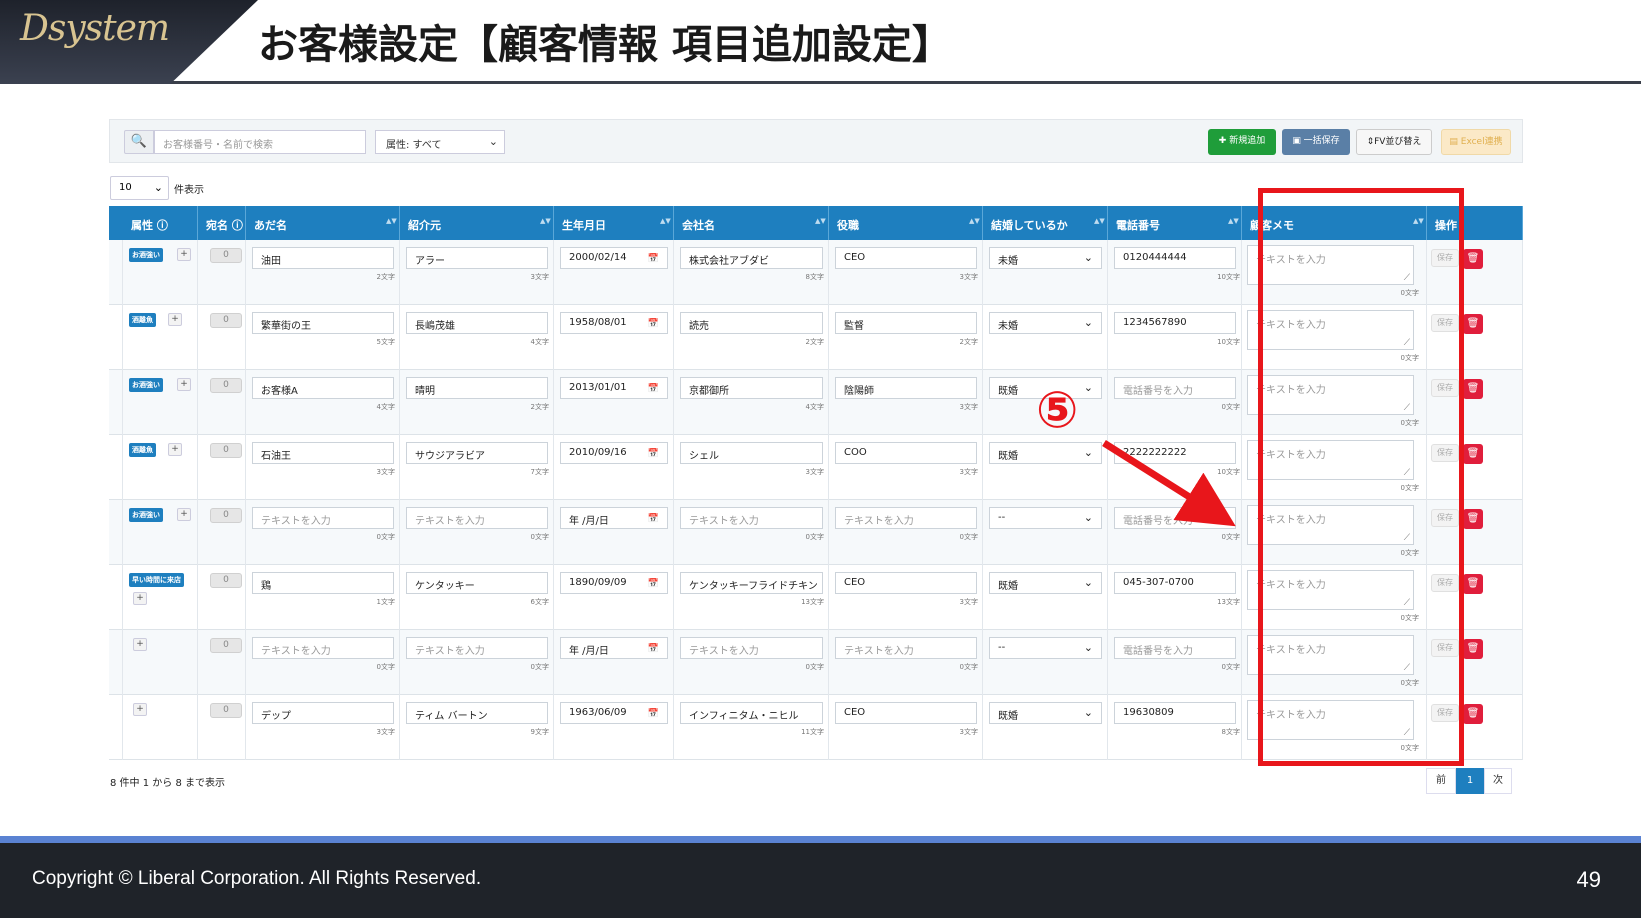  I want to click on attribute-filter-select: 属性: すべて ⌄, so click(440, 142).